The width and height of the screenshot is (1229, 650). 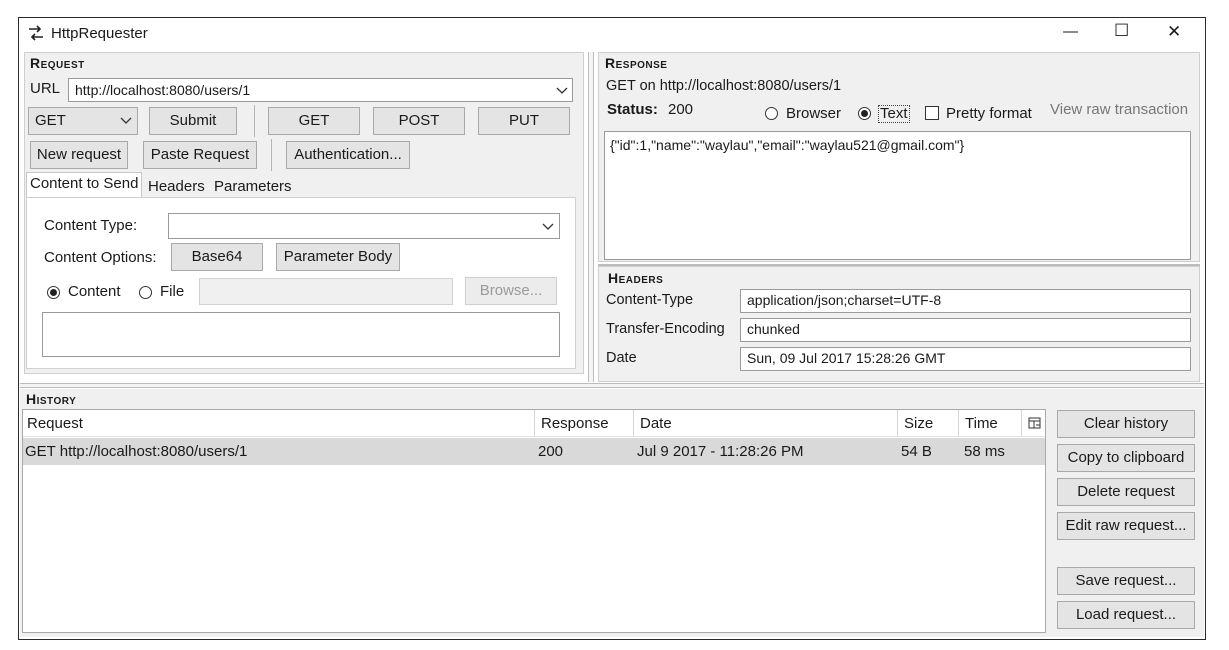 I want to click on column-header-date: Date, so click(x=656, y=423).